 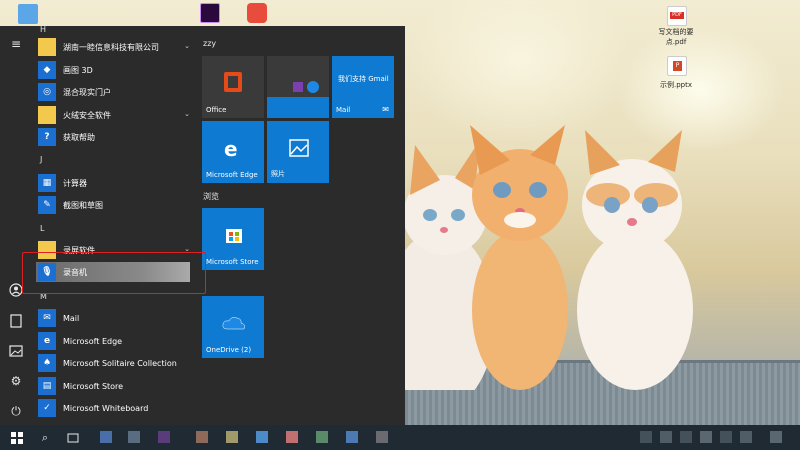 What do you see at coordinates (16, 381) in the screenshot?
I see `settings-gear-icon: ⚙` at bounding box center [16, 381].